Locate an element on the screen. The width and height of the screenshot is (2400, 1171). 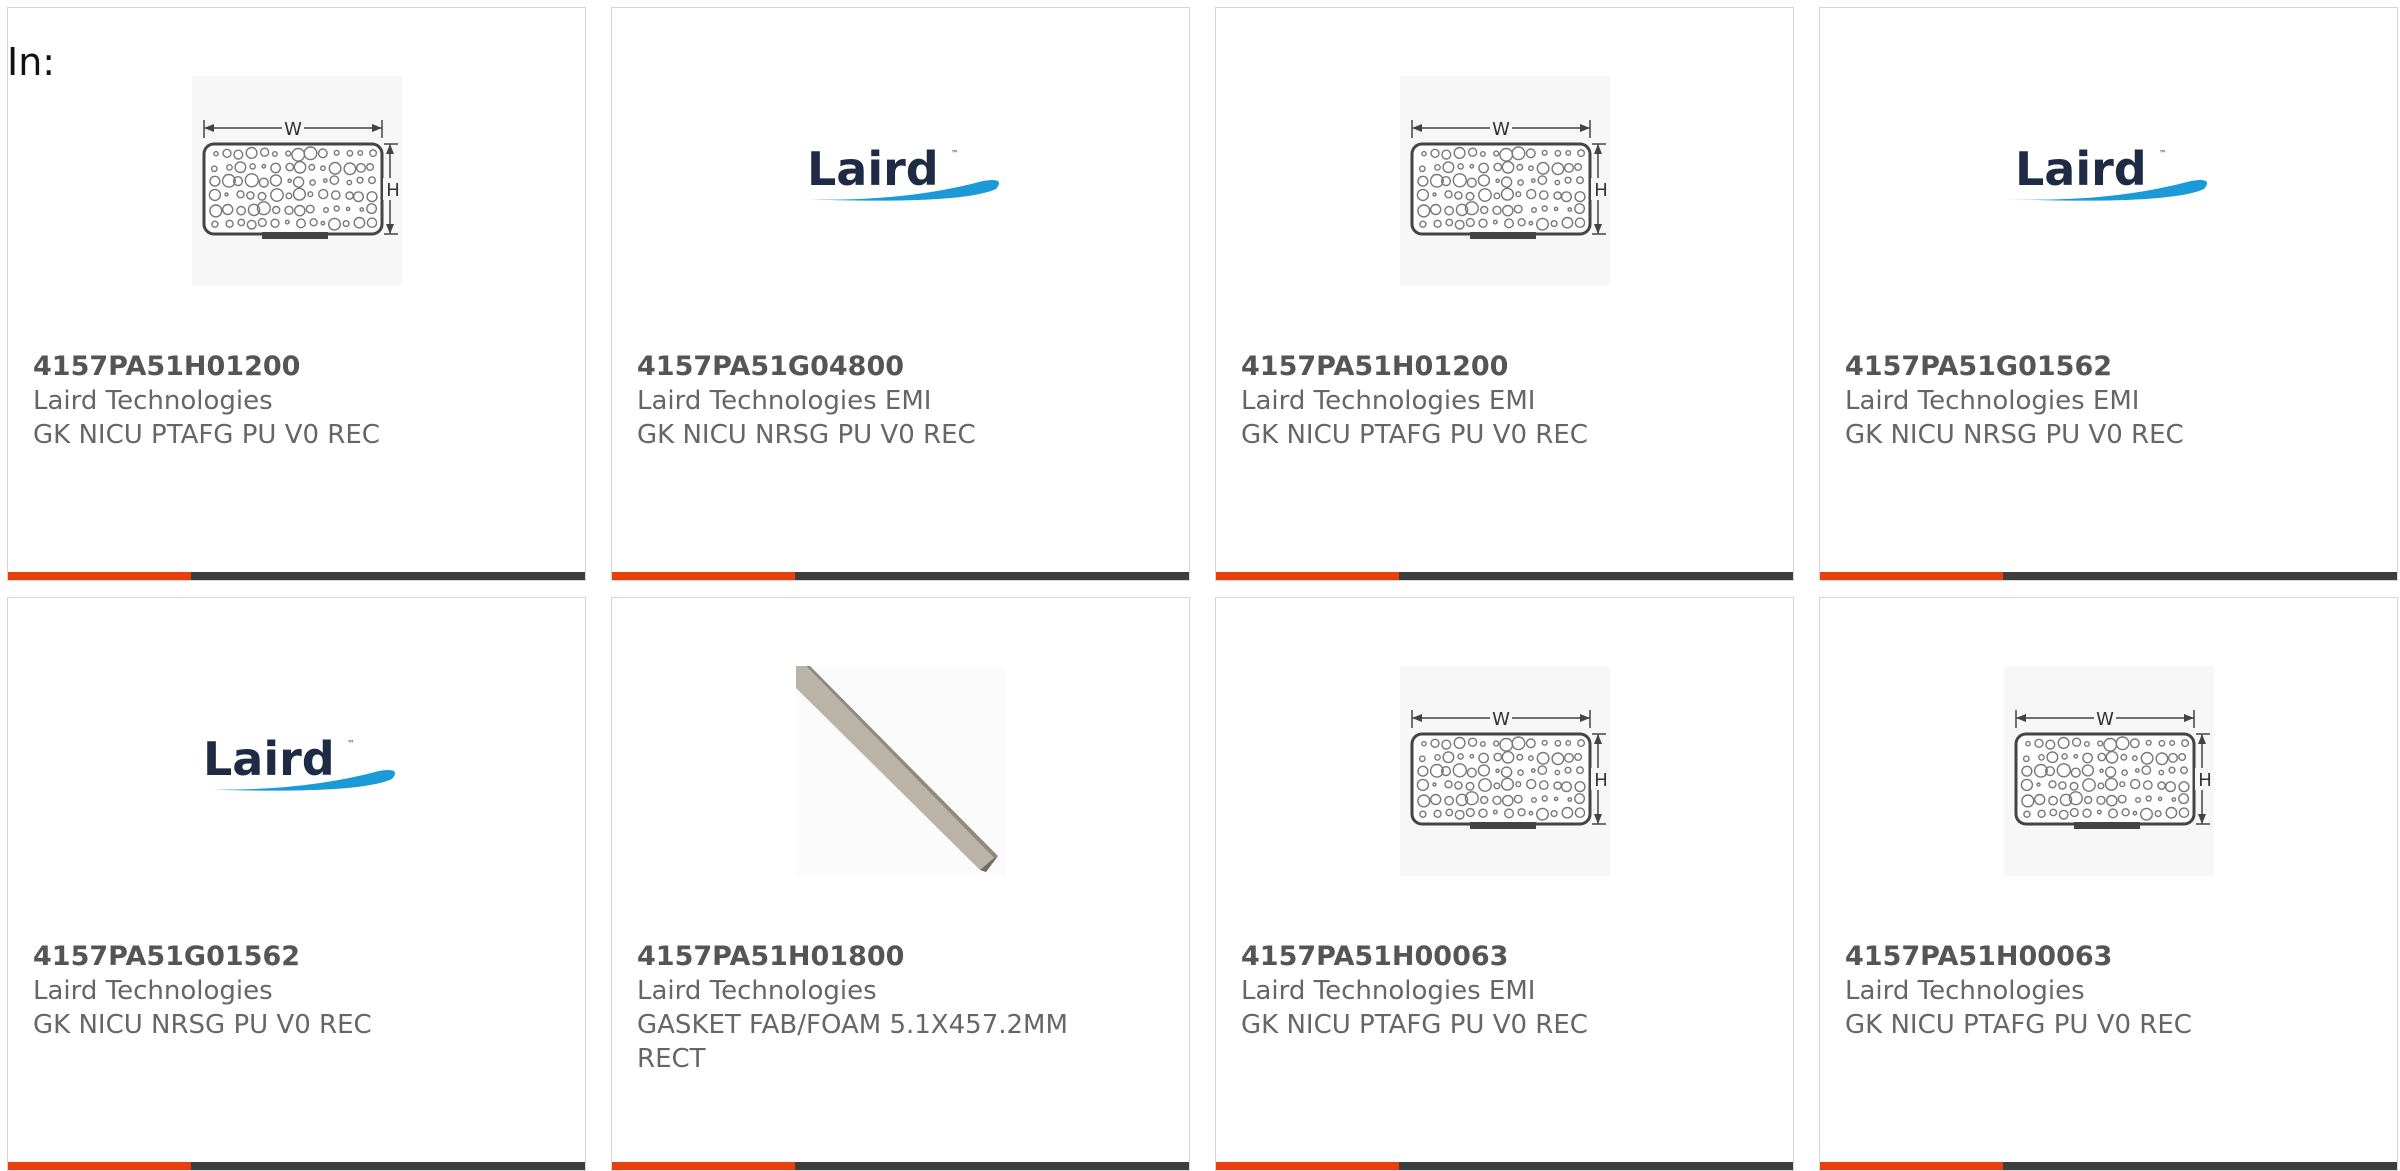
product-description: GASKET FAB/FOAM 5.1X457.2MM RECT is located at coordinates (852, 1042).